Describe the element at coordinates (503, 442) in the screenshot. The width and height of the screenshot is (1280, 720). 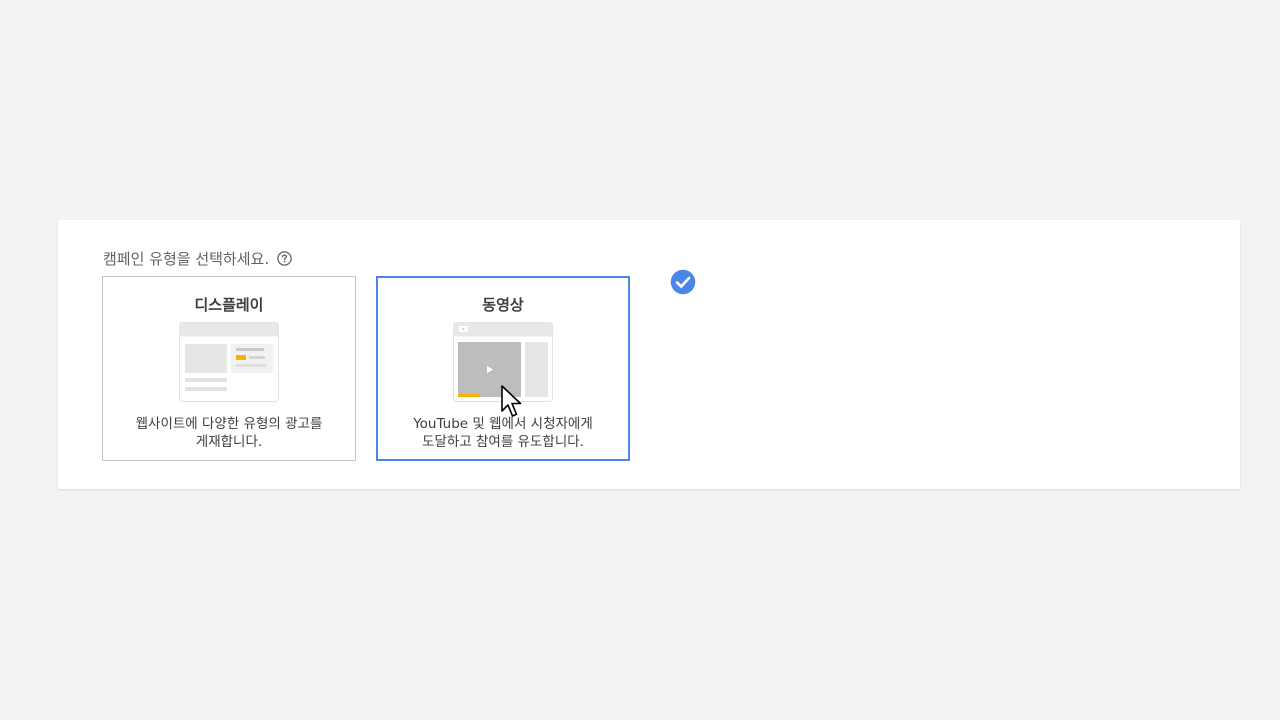
I see `option-description-video-line2: 도달하고 참여를 유도합니다.` at that location.